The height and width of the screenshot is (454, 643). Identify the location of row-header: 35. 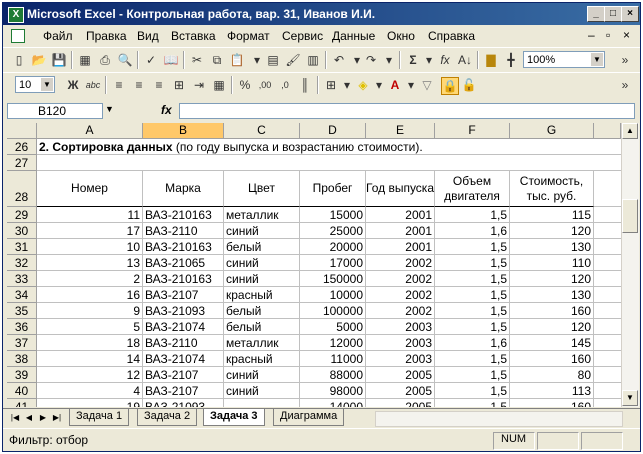
(22, 311).